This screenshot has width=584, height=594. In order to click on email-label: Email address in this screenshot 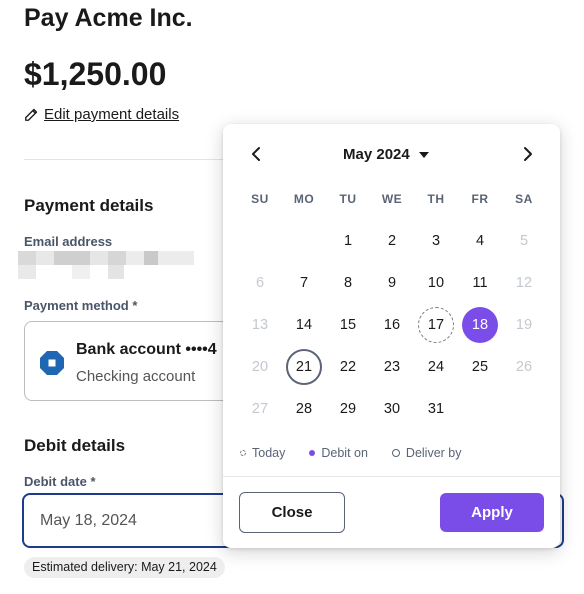, I will do `click(68, 241)`.